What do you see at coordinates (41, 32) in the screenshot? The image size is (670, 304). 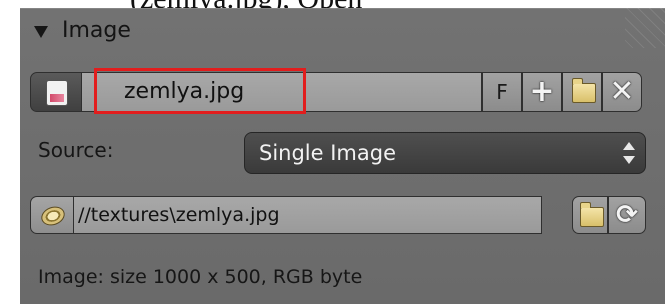 I see `collapse-triangle-icon` at bounding box center [41, 32].